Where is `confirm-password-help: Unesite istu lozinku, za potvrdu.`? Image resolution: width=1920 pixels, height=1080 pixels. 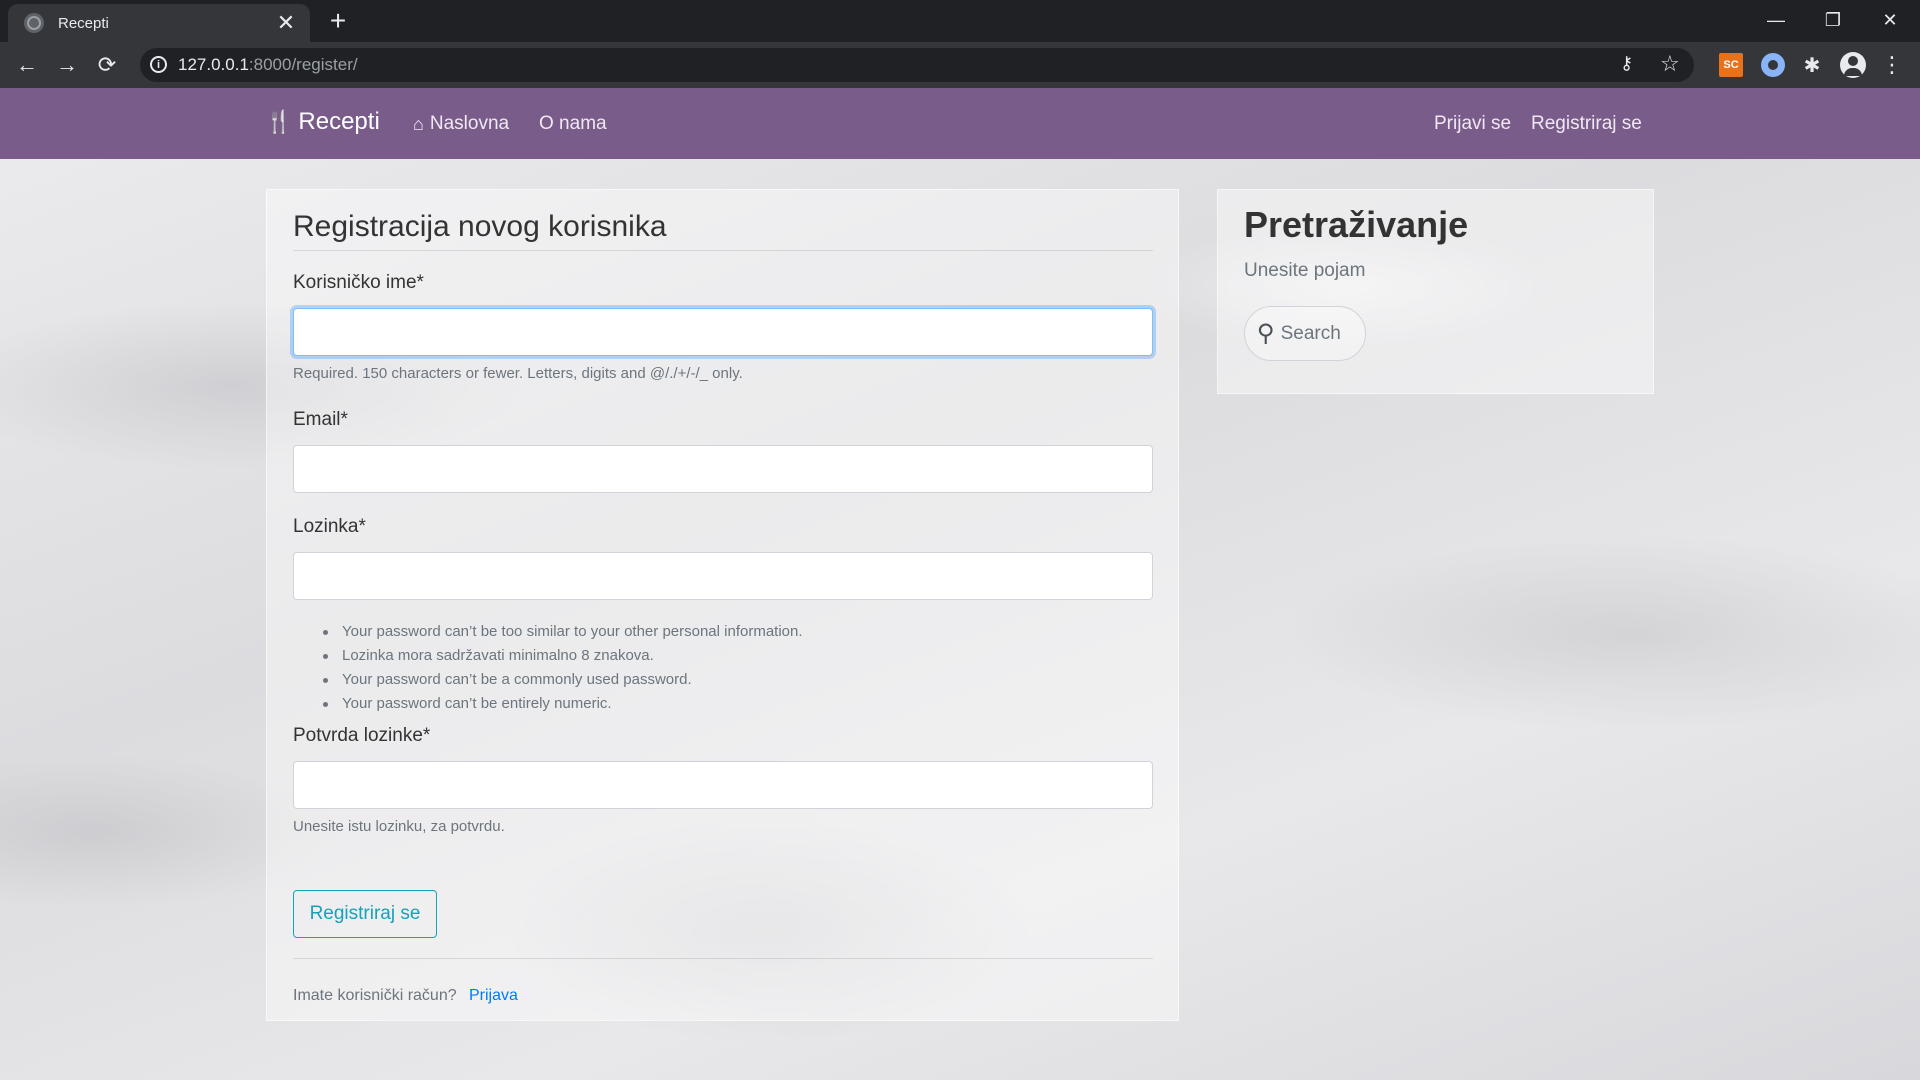 confirm-password-help: Unesite istu lozinku, za potvrdu. is located at coordinates (399, 826).